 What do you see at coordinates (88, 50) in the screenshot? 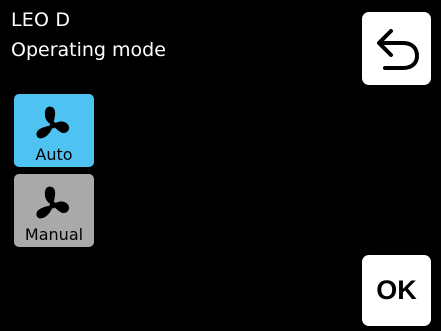
I see `screen-title: Operating mode` at bounding box center [88, 50].